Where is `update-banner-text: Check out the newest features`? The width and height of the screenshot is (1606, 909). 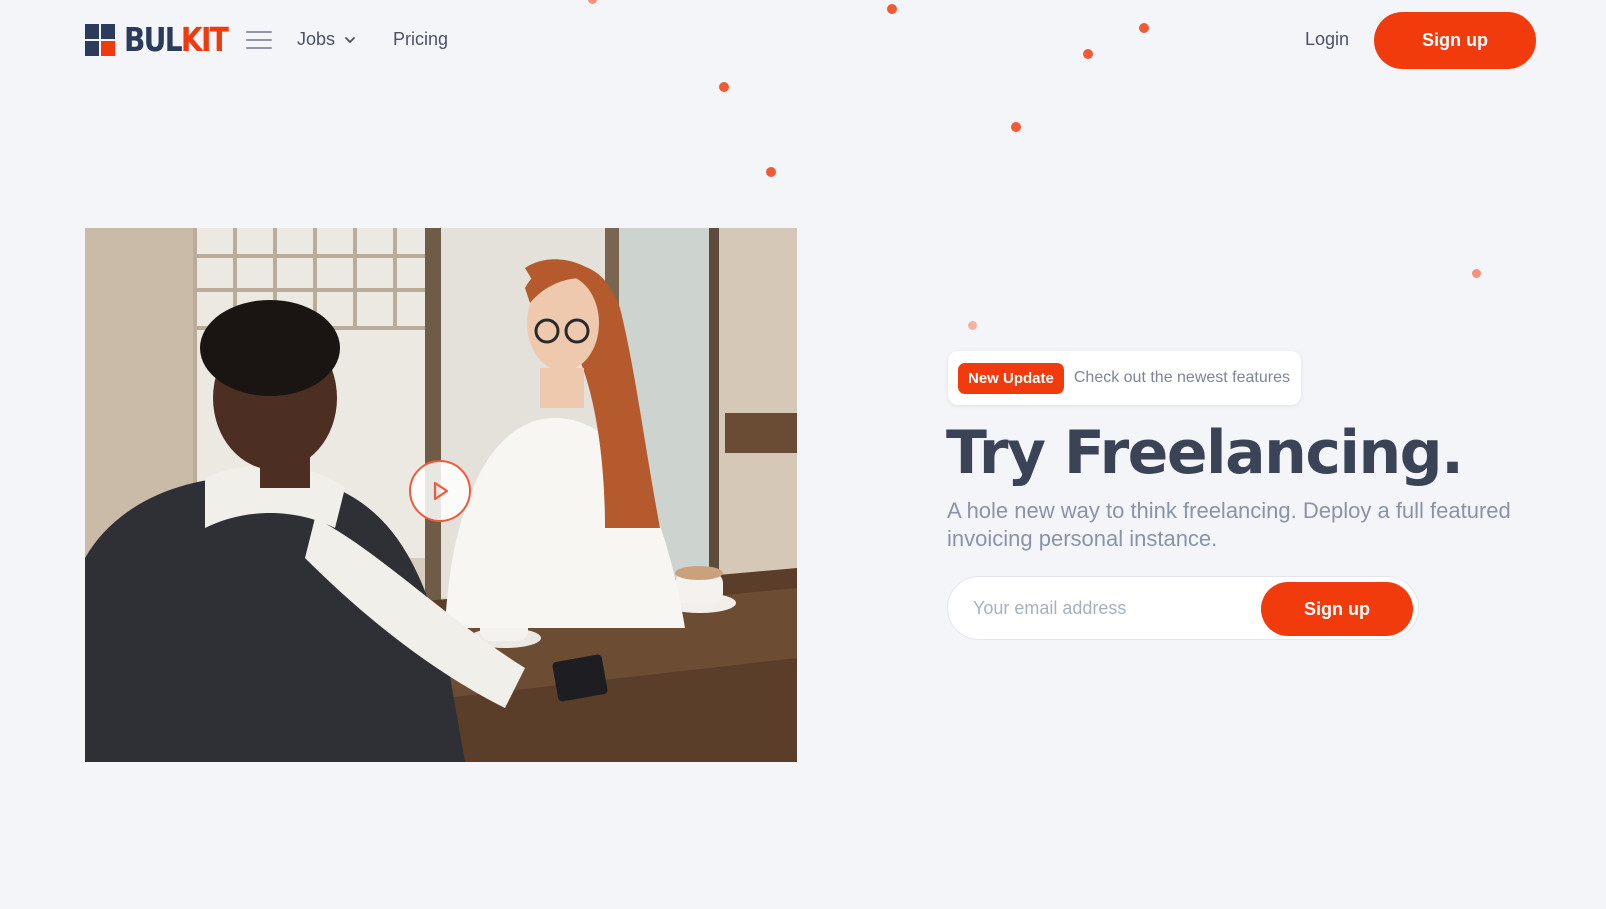
update-banner-text: Check out the newest features is located at coordinates (1181, 377).